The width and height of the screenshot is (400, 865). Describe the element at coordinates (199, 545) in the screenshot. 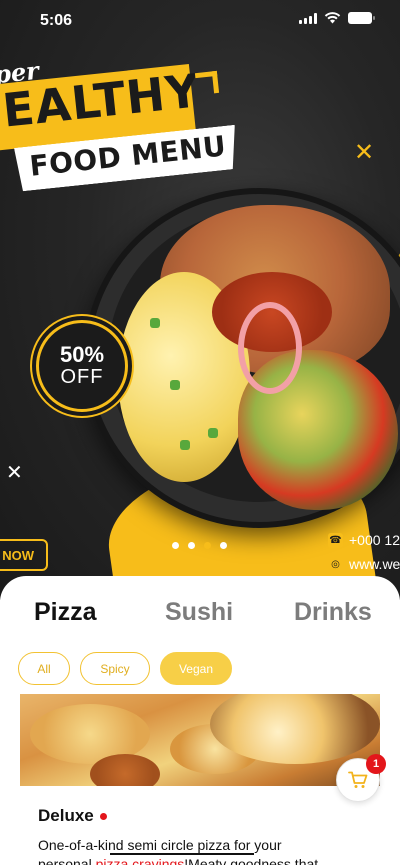

I see `carousel-indicator` at that location.